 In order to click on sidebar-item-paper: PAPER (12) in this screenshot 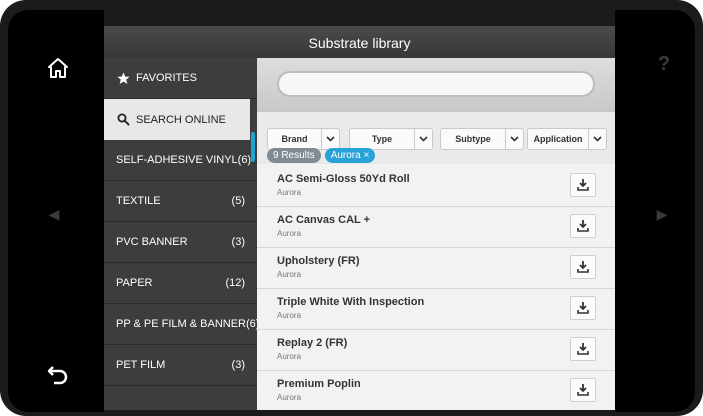, I will do `click(180, 283)`.